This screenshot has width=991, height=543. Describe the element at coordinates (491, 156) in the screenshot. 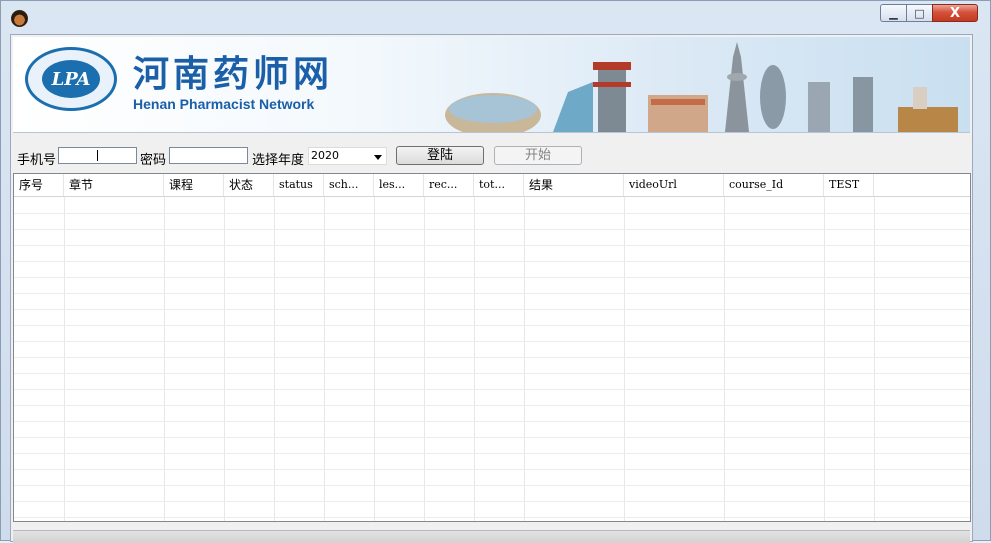

I see `login-toolbar: 手机号 密码 选择年度 2020 登陆 开始` at that location.